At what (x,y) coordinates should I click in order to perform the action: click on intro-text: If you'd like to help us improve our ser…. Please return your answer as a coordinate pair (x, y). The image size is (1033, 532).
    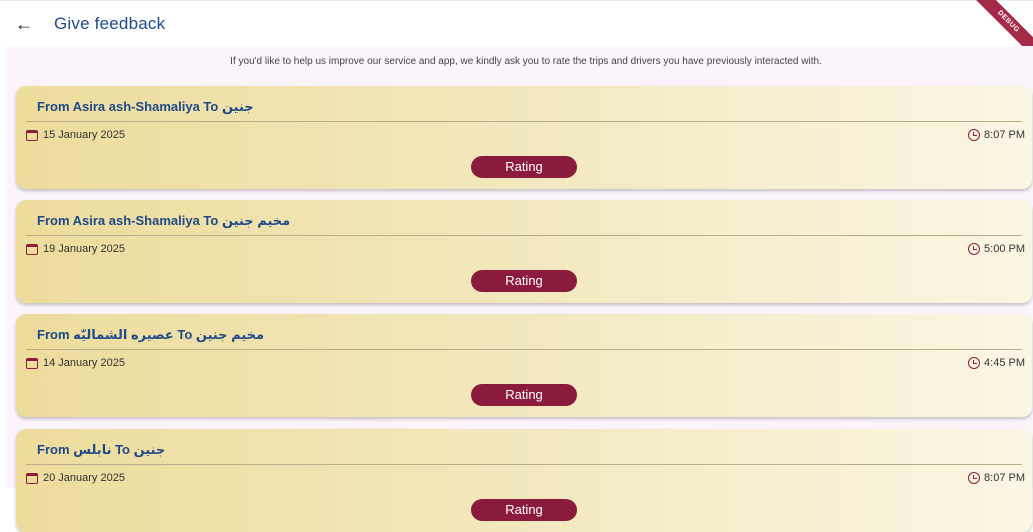
    Looking at the image, I should click on (526, 61).